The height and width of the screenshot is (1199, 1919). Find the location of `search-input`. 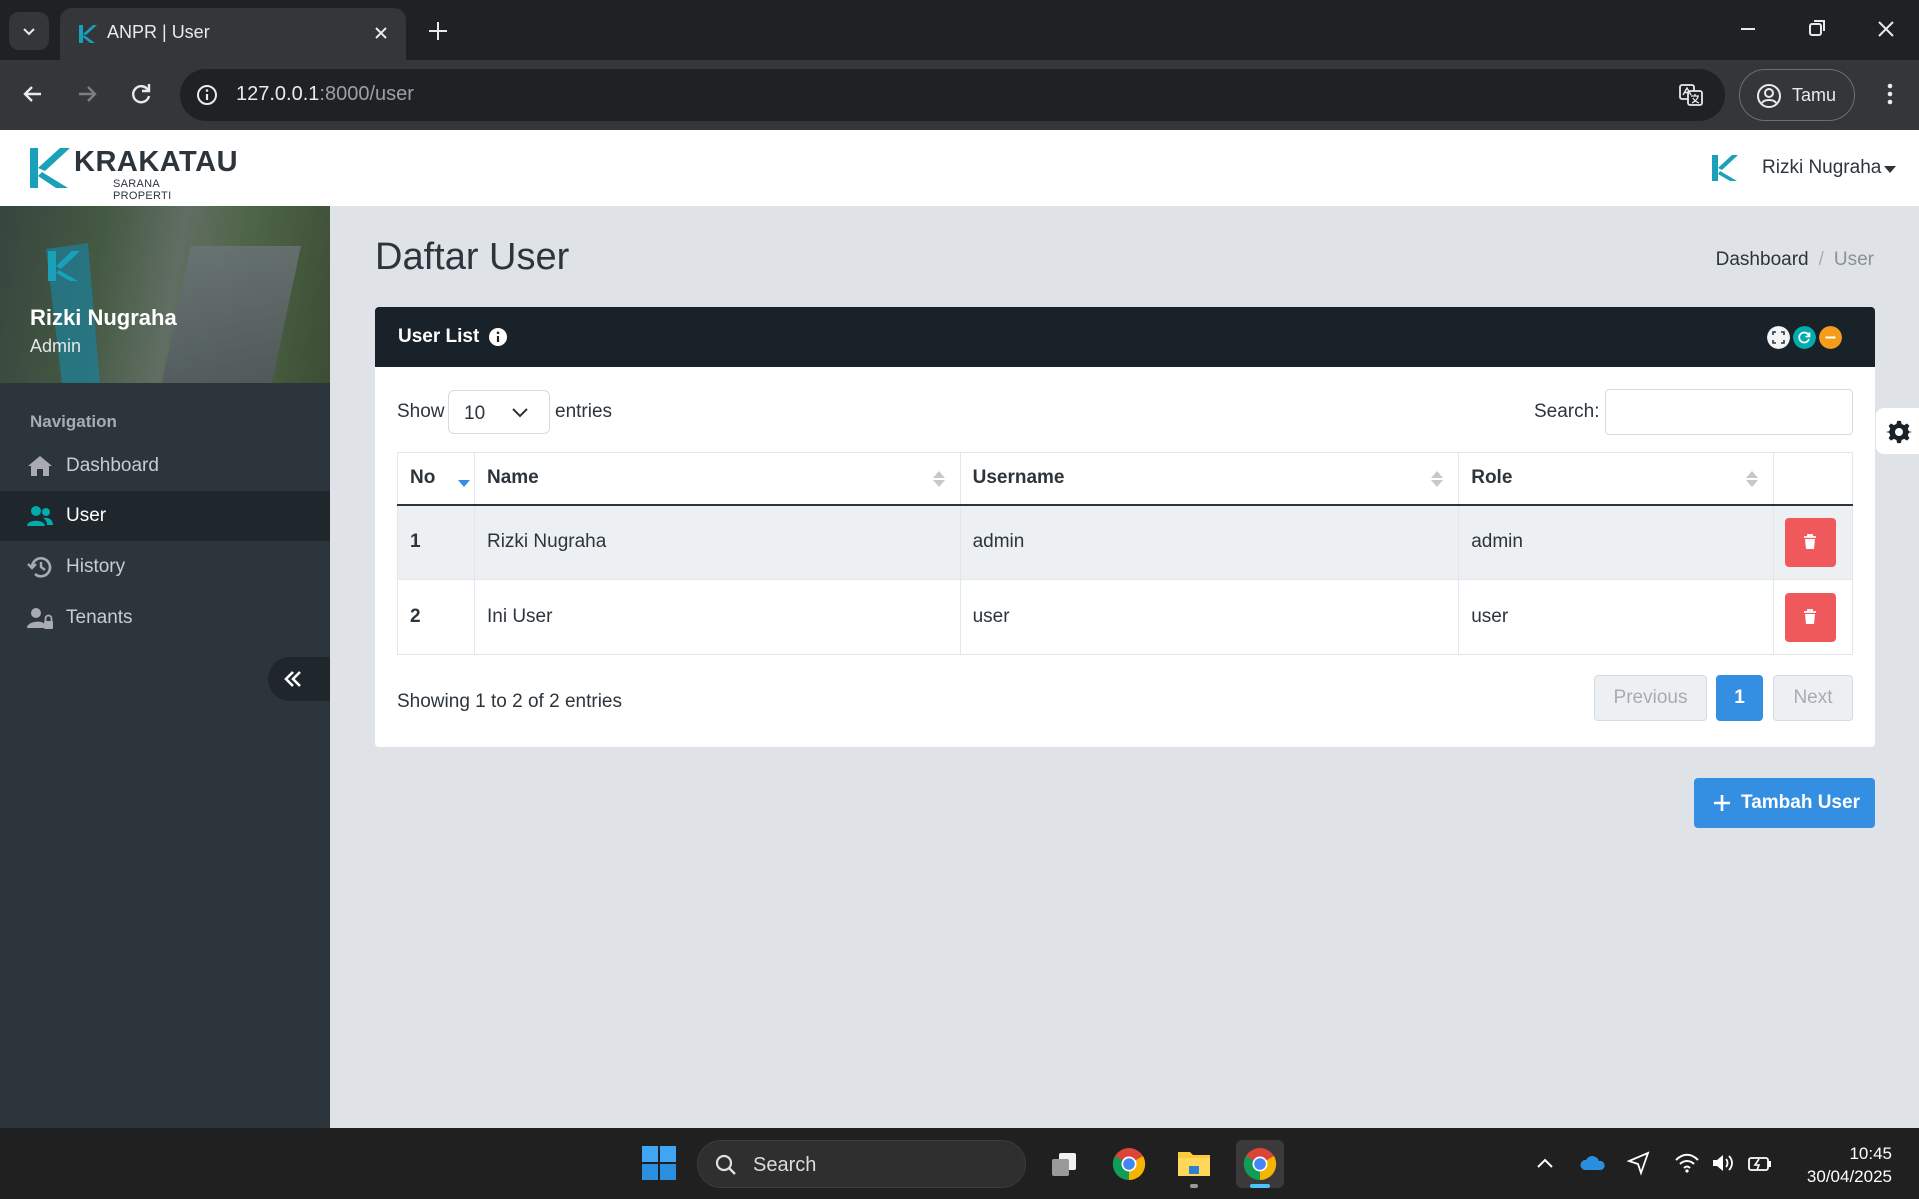

search-input is located at coordinates (1729, 412).